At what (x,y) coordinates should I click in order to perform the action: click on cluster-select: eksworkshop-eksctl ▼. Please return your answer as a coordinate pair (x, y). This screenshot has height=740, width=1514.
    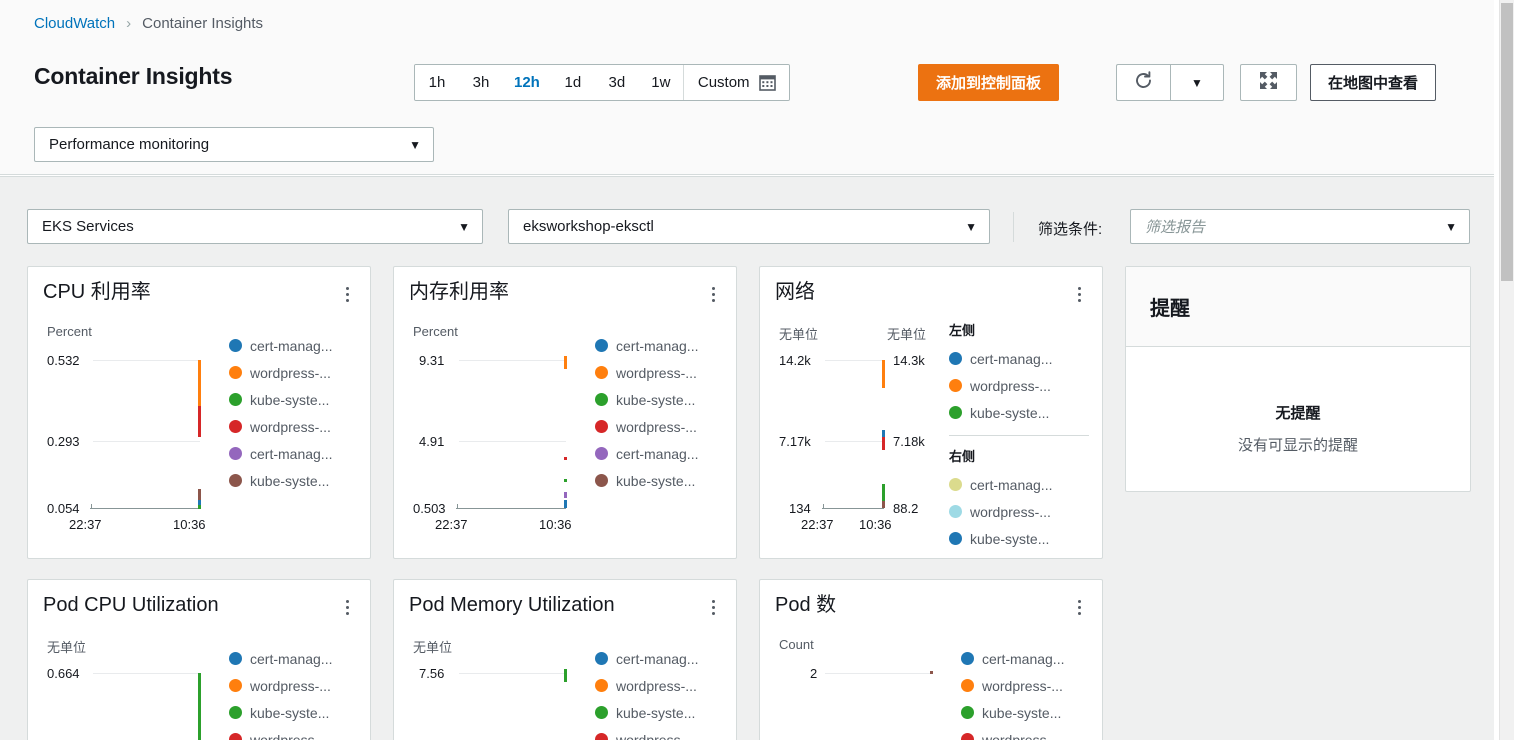
    Looking at the image, I should click on (749, 226).